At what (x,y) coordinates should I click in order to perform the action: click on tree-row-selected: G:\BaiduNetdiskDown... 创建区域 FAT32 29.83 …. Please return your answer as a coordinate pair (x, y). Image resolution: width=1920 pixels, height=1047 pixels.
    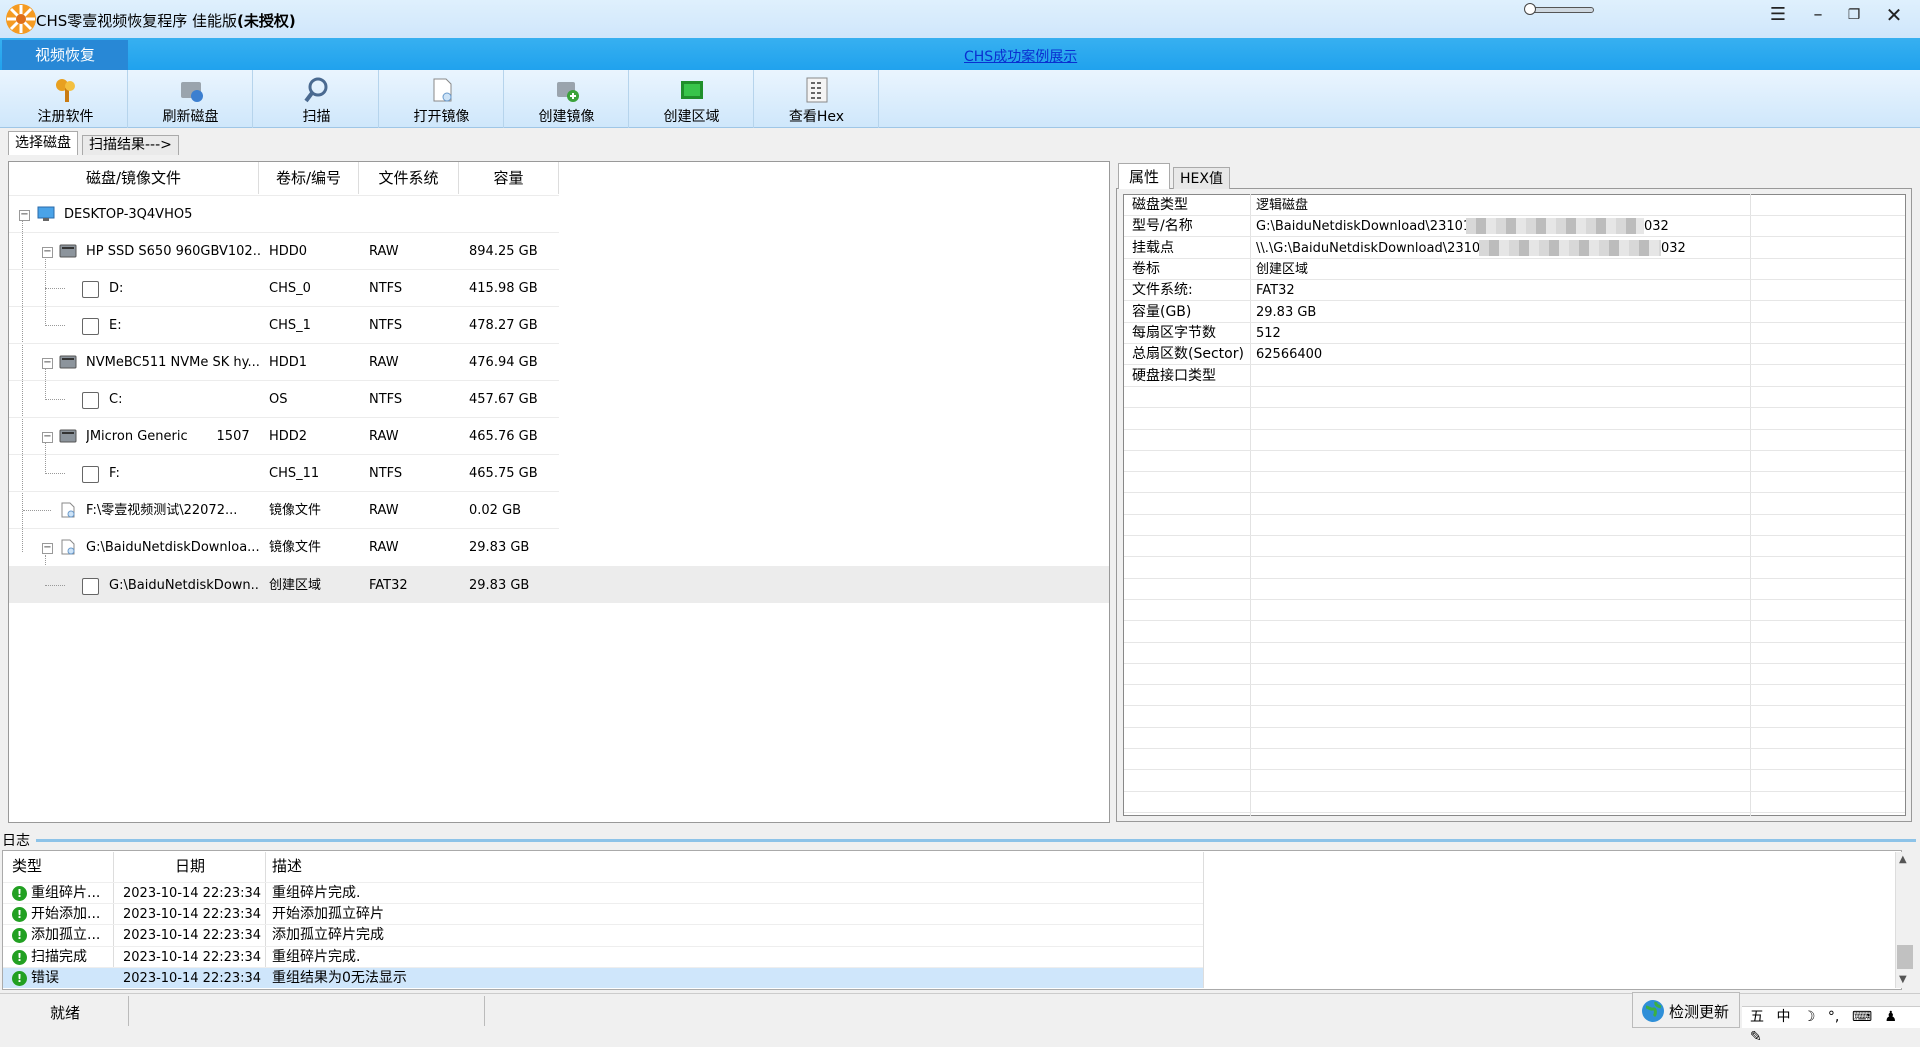
    Looking at the image, I should click on (559, 584).